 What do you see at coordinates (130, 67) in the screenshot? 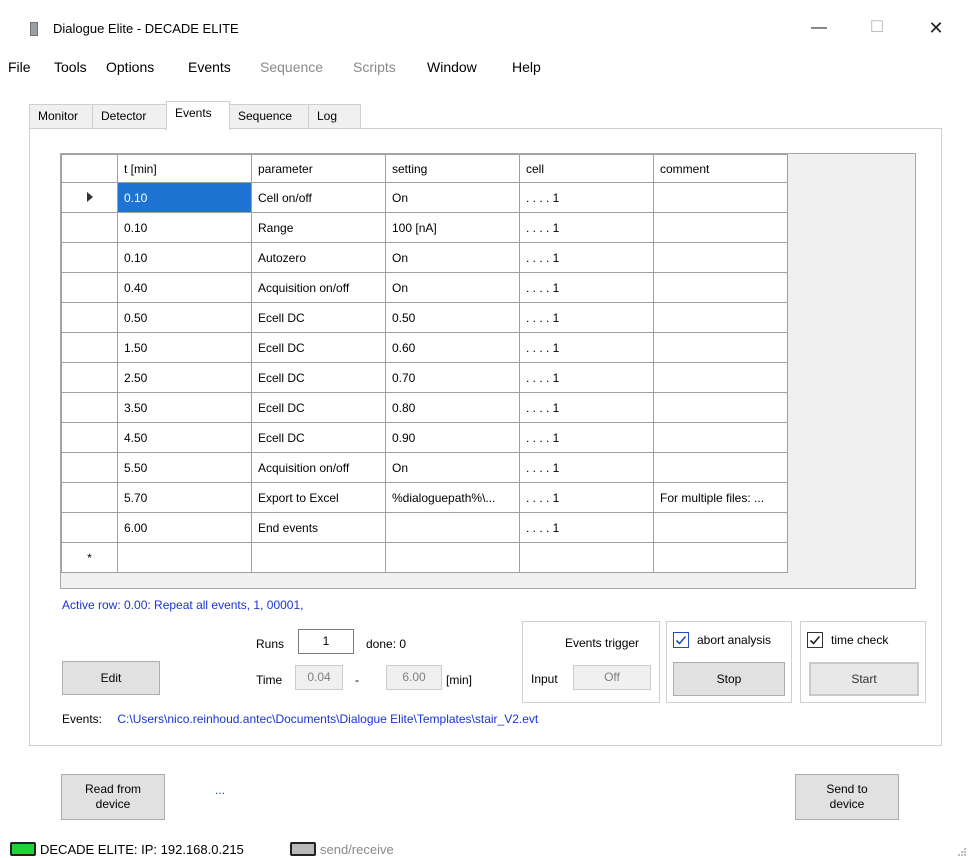
I see `menu-options: Options` at bounding box center [130, 67].